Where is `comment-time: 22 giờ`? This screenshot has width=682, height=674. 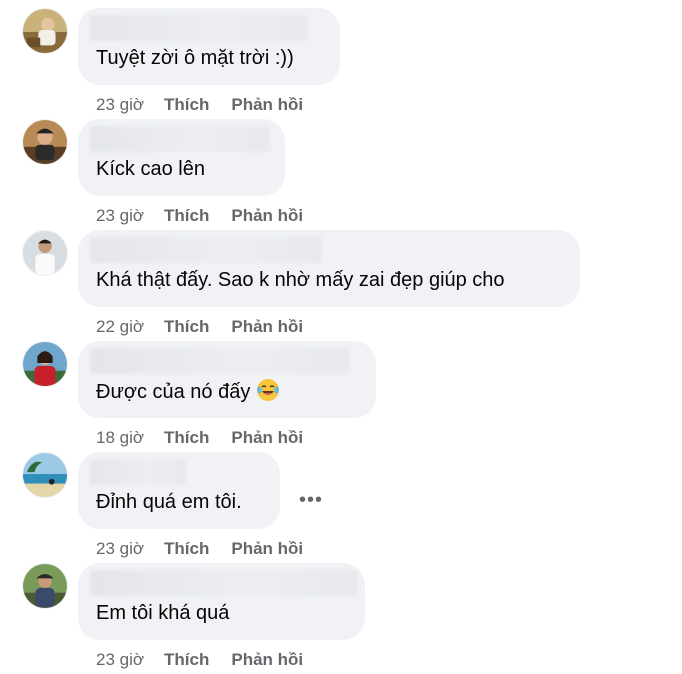
comment-time: 22 giờ is located at coordinates (120, 326).